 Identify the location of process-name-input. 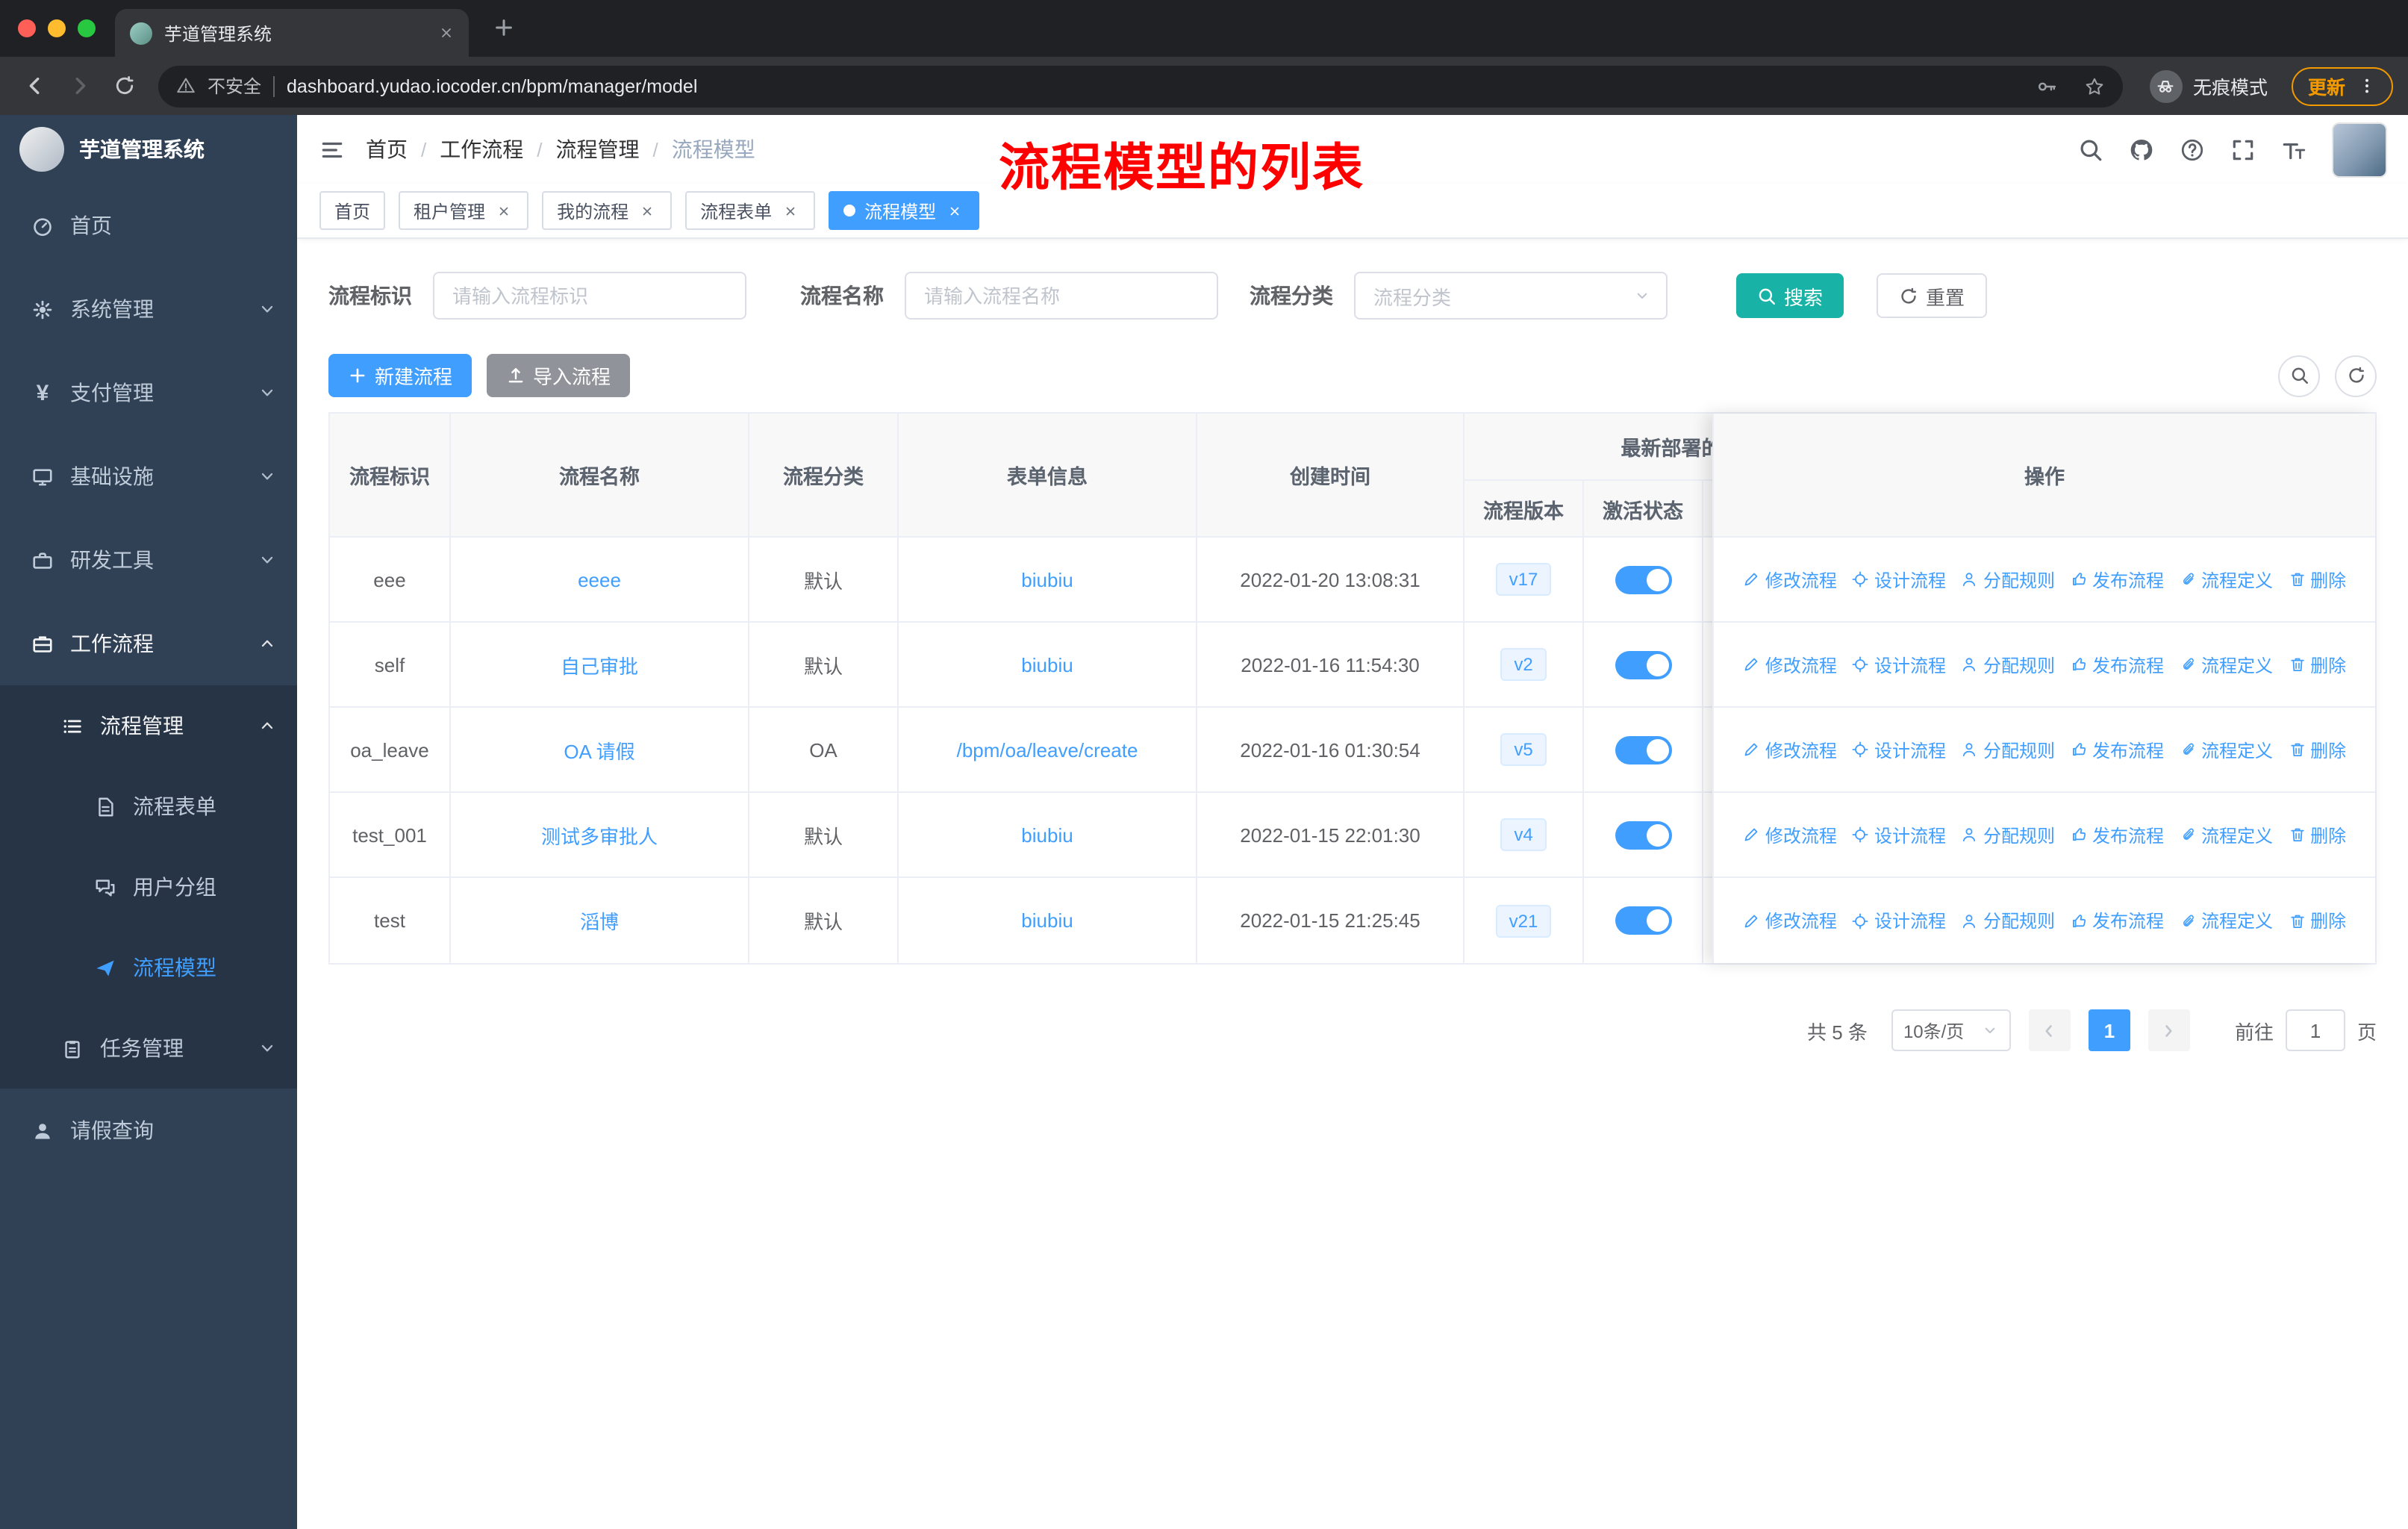
(1061, 296).